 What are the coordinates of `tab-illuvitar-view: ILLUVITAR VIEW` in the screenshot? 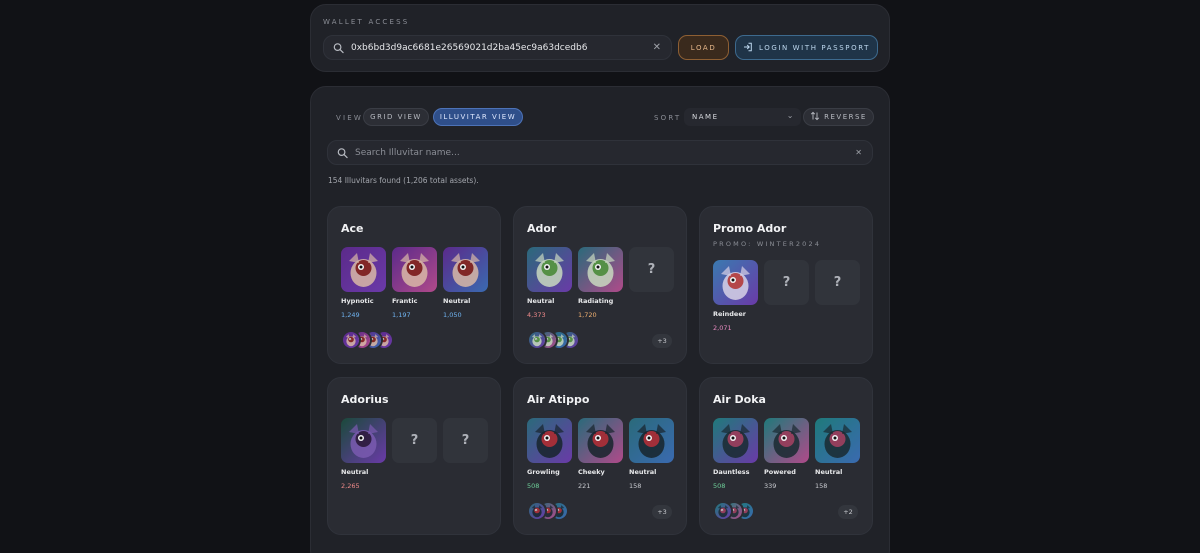 It's located at (478, 117).